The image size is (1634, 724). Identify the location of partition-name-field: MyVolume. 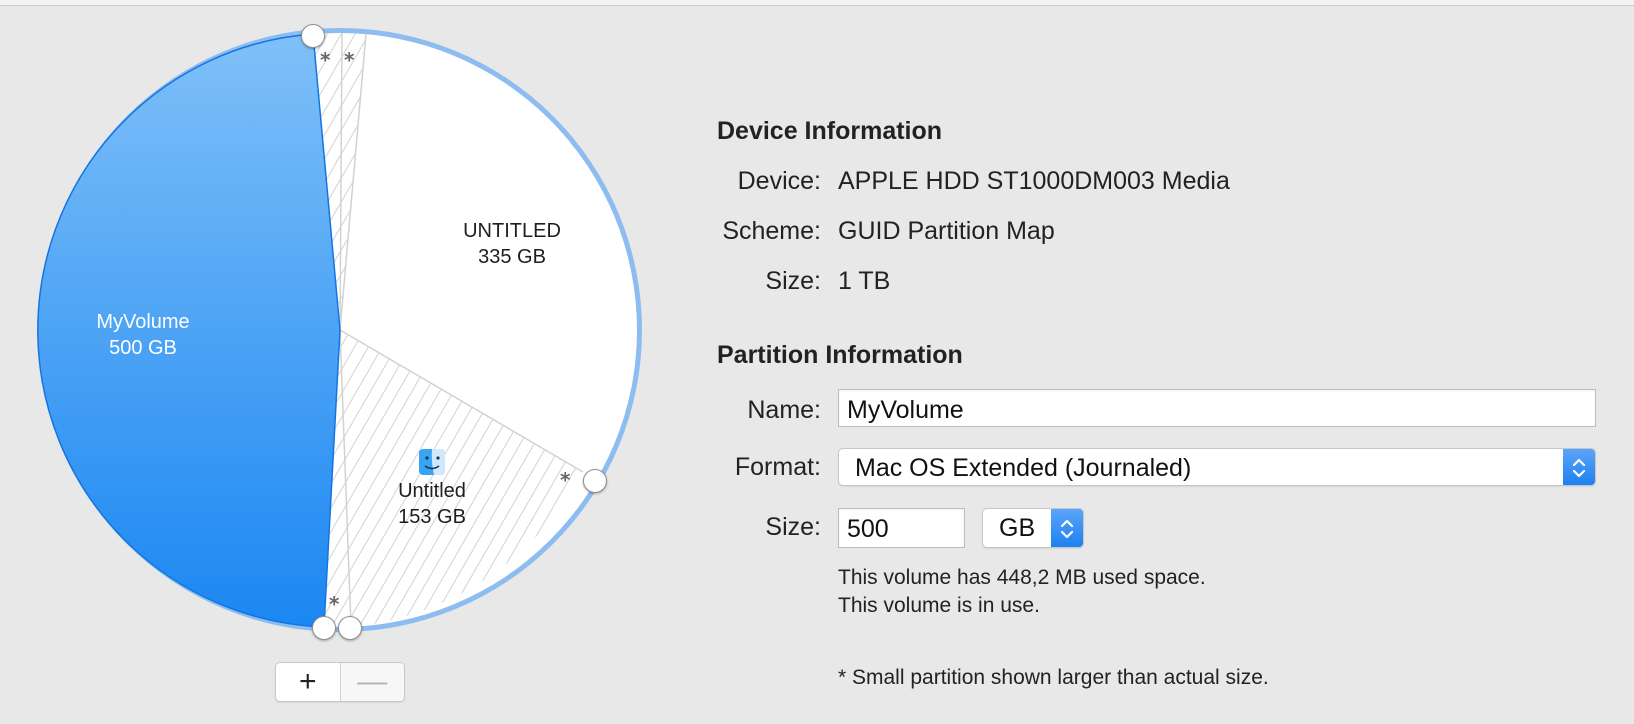
(1217, 408).